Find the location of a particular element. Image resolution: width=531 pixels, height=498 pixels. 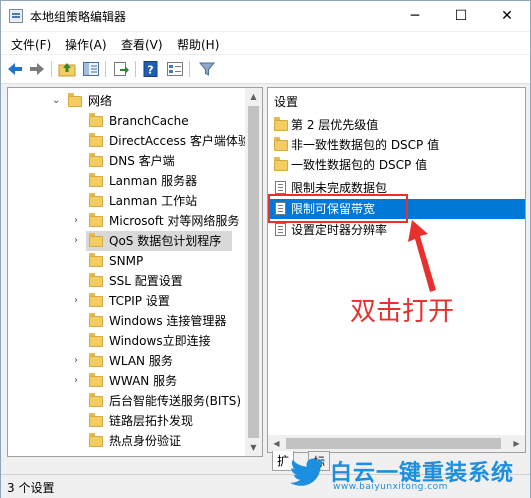

list-item-label: 非一致性数据包的 DSCP 值 is located at coordinates (365, 145).